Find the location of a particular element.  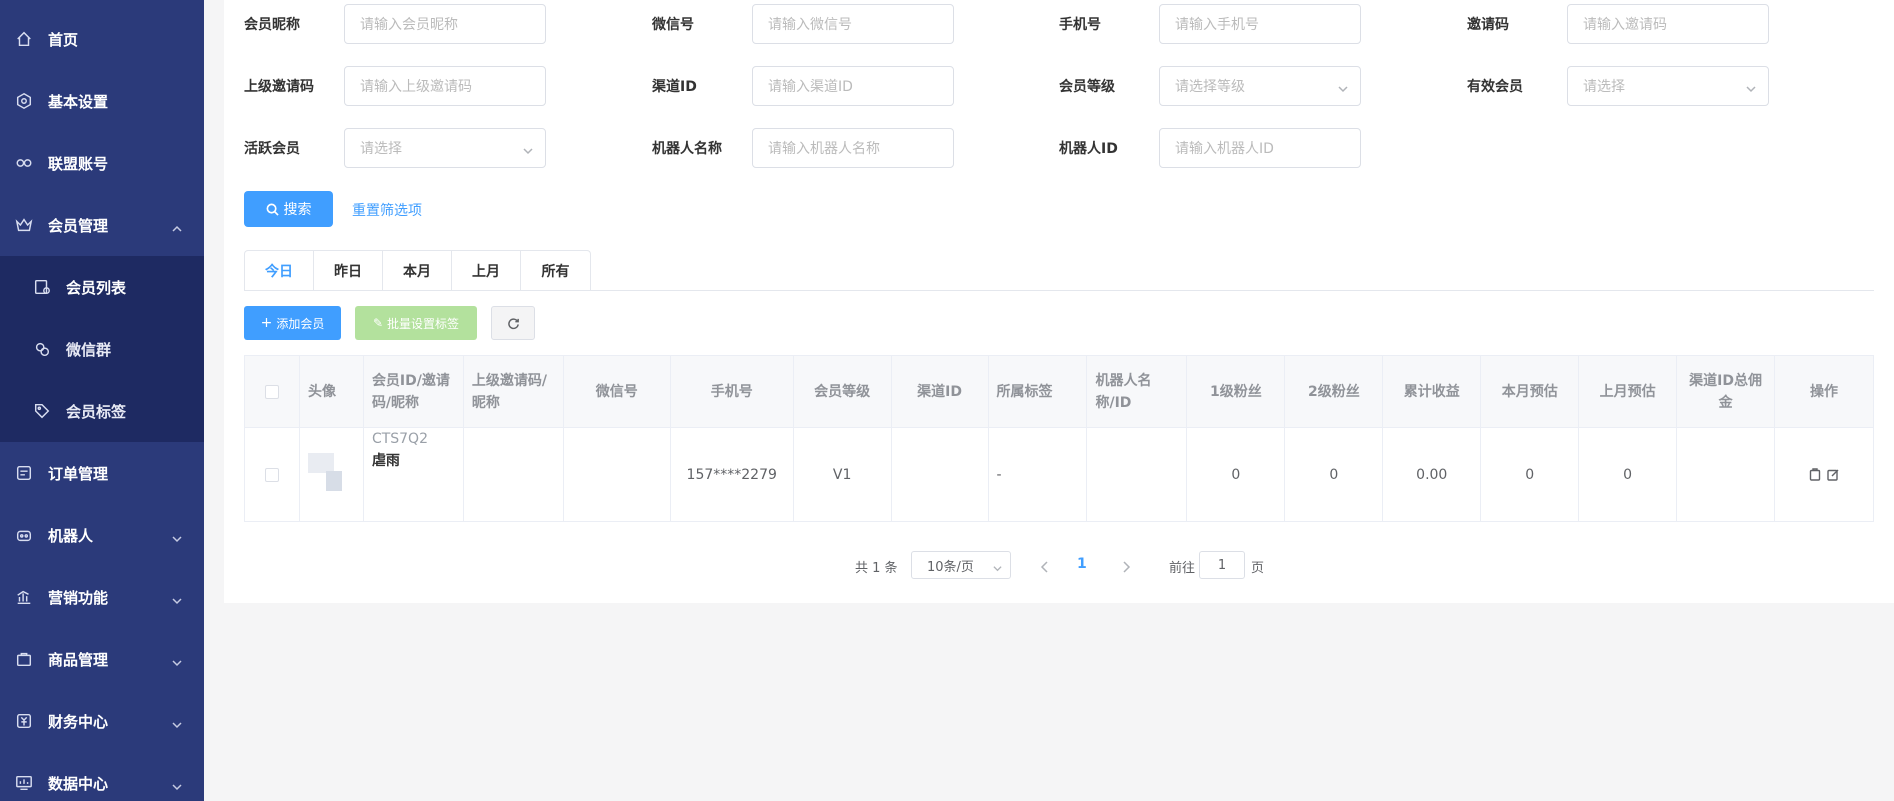

add-member-button: + 添加会员 is located at coordinates (292, 323).